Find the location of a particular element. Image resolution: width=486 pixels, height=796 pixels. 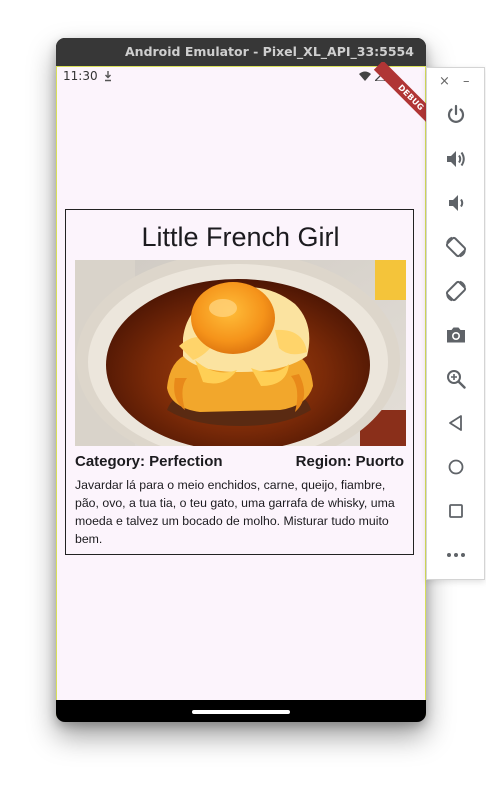

emulator-toolbar: × – is located at coordinates (455, 323).